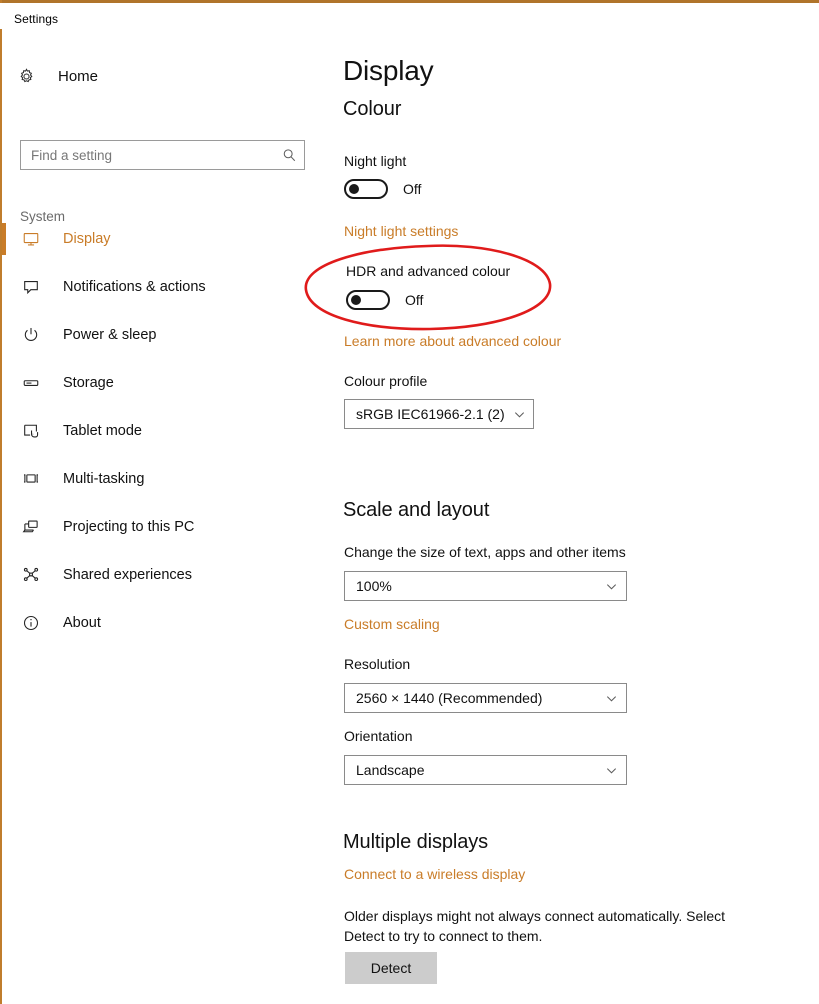 The image size is (819, 1004). What do you see at coordinates (372, 109) in the screenshot?
I see `colour-section-heading: Colour` at bounding box center [372, 109].